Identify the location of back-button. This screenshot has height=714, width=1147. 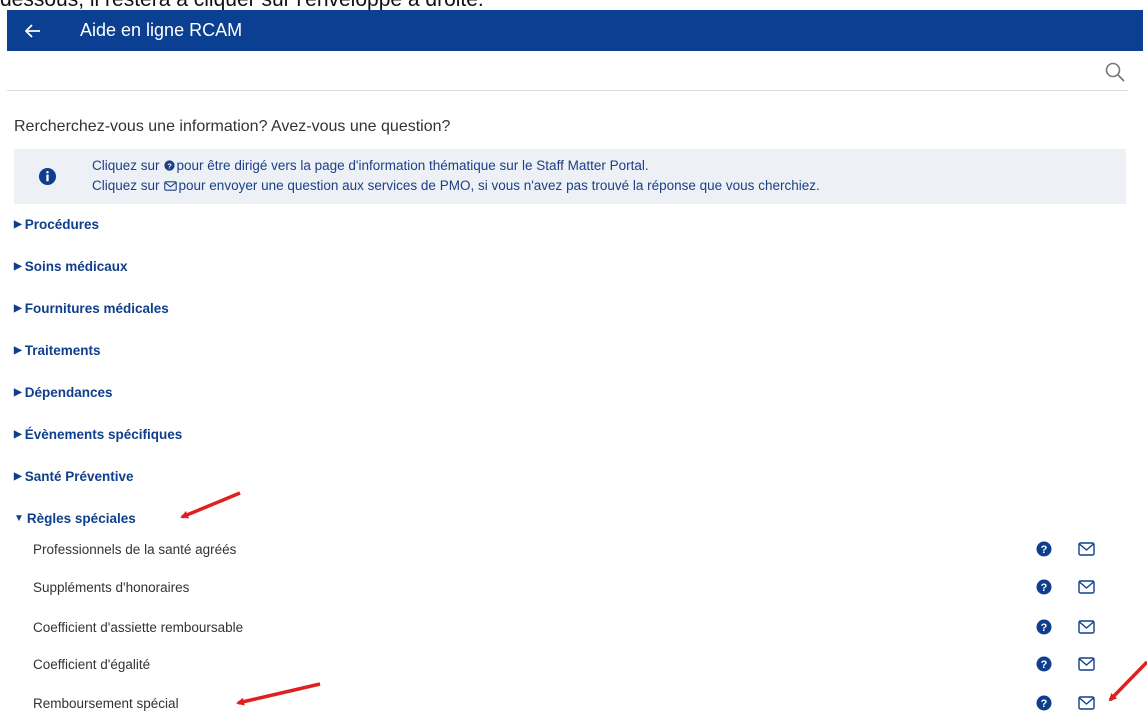
(33, 31).